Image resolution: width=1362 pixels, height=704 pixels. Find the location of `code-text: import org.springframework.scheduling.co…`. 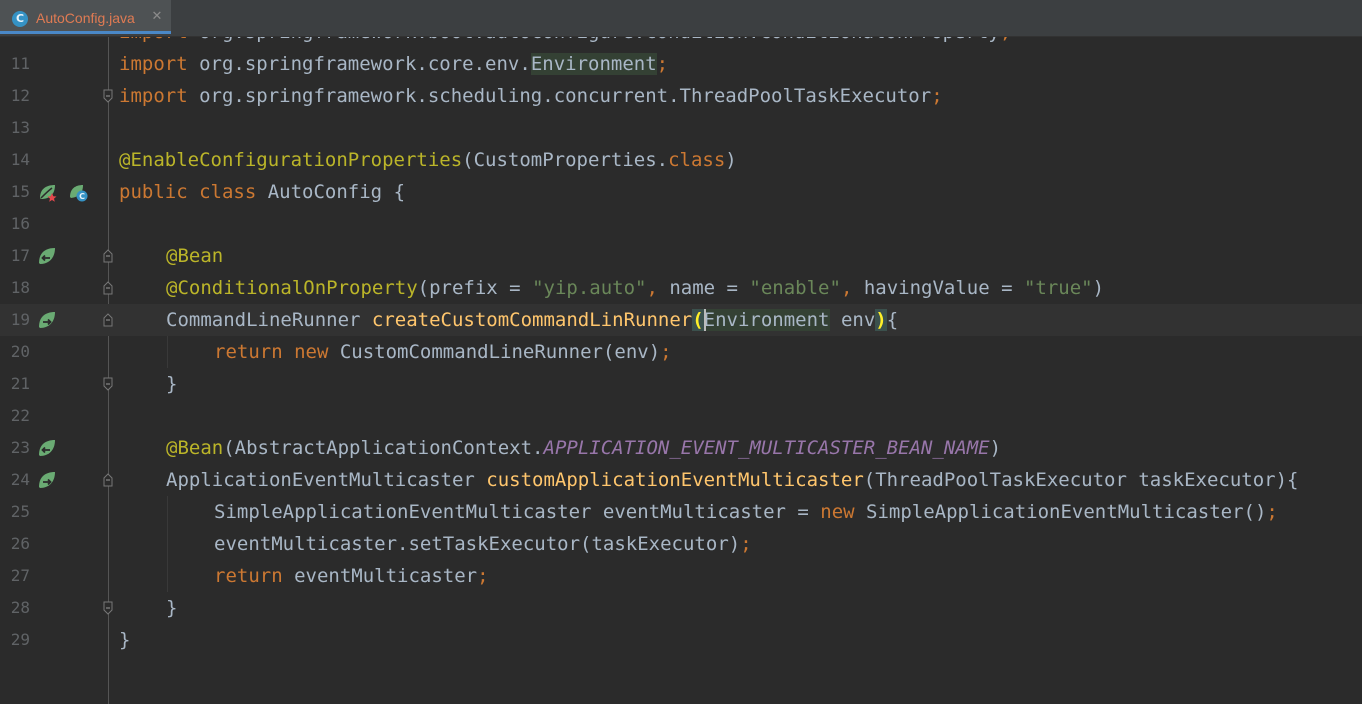

code-text: import org.springframework.scheduling.co… is located at coordinates (531, 96).